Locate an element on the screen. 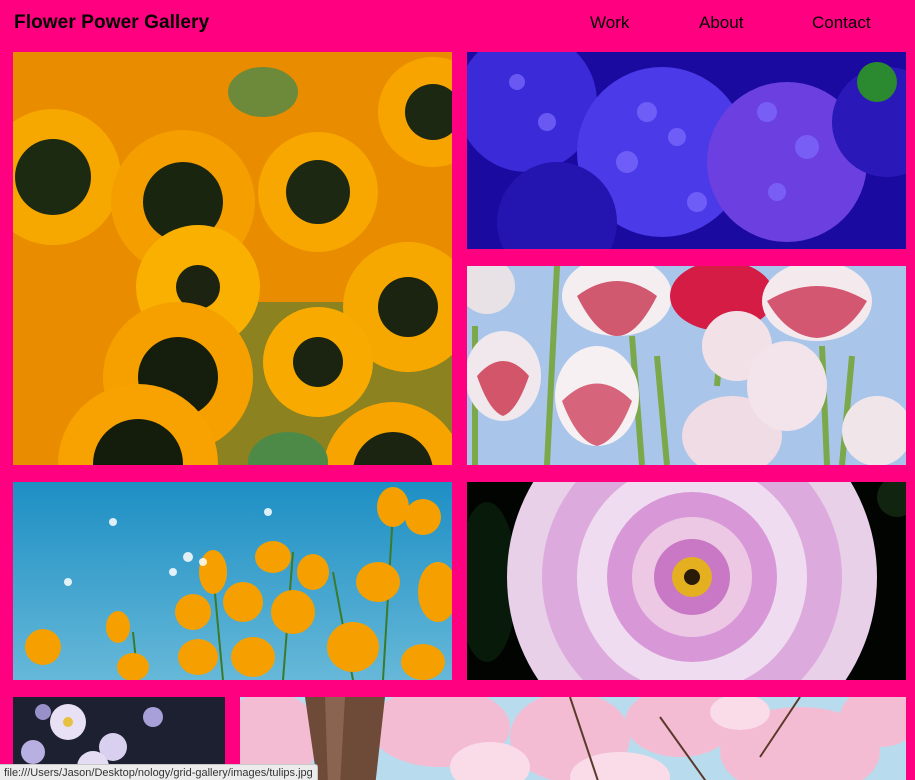 The image size is (915, 780). gallery-image-tulips is located at coordinates (686, 365).